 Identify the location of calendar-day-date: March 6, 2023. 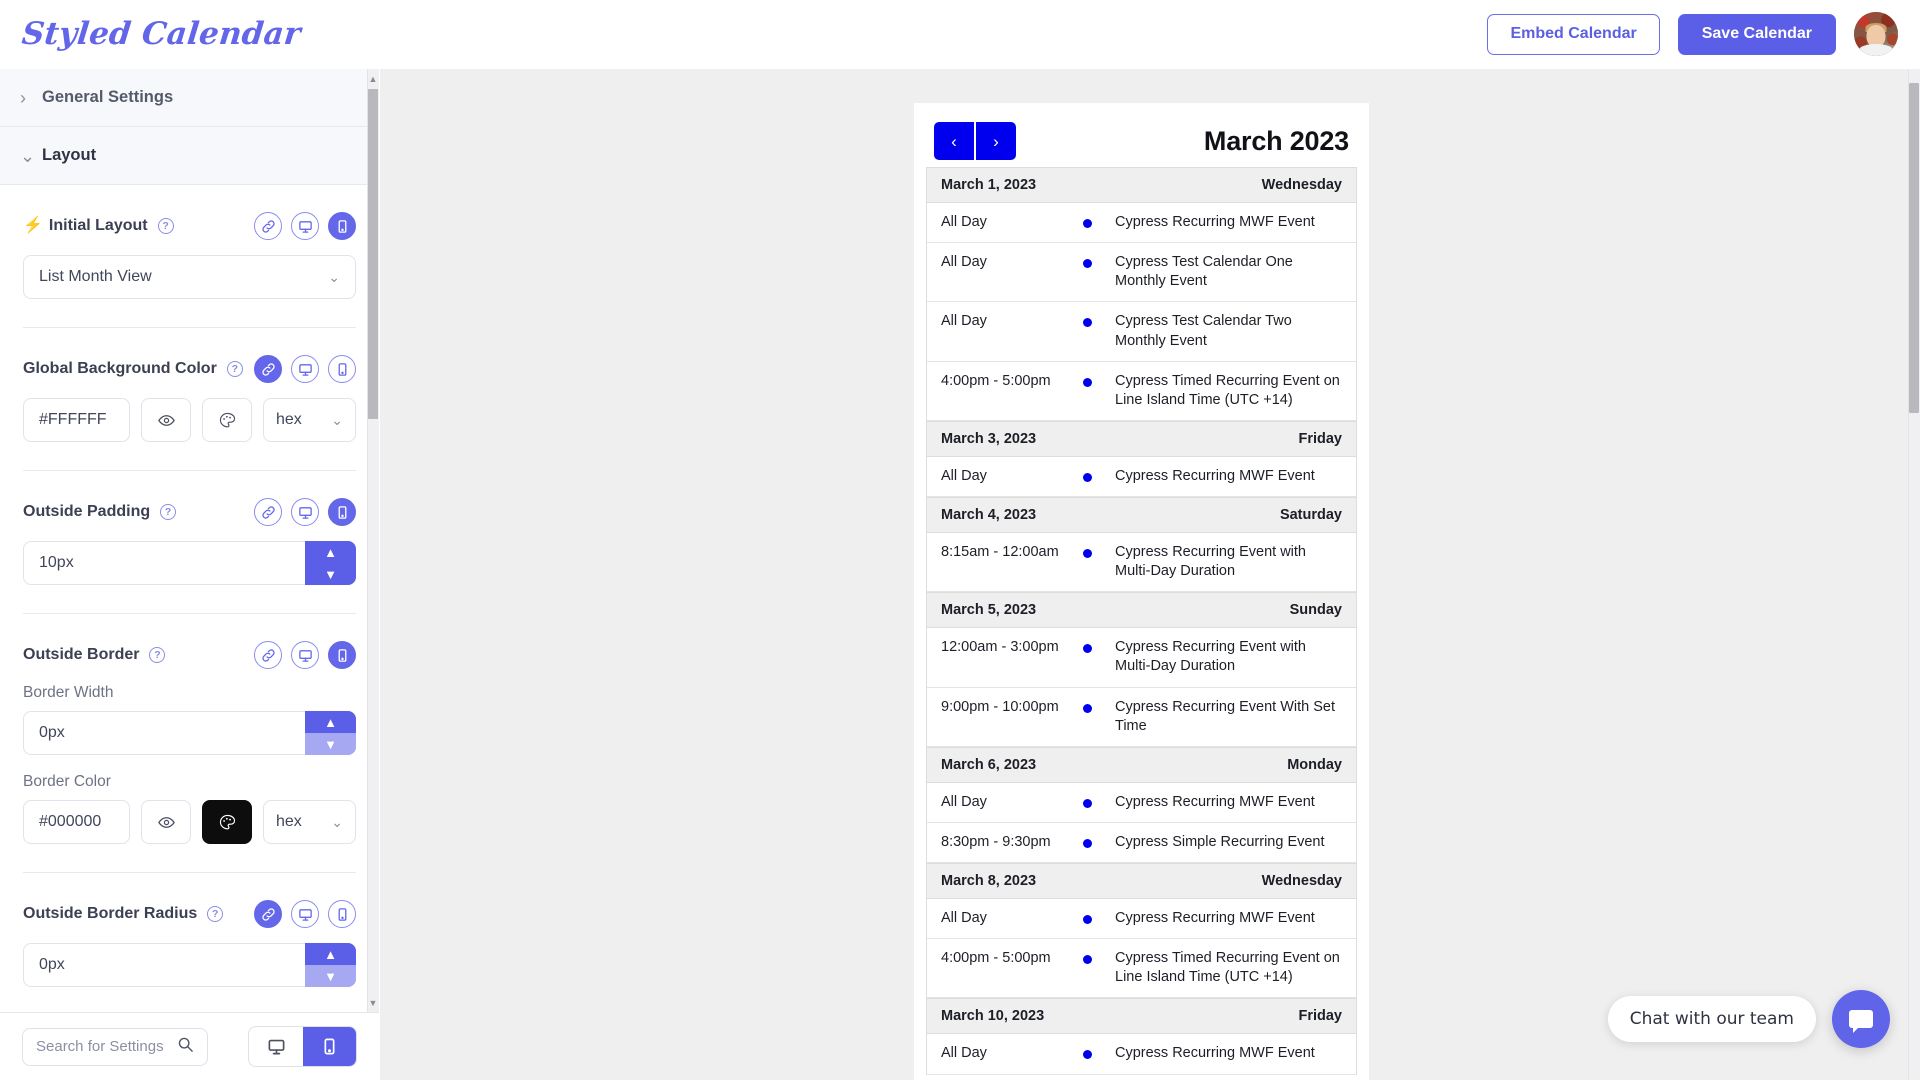
(989, 764).